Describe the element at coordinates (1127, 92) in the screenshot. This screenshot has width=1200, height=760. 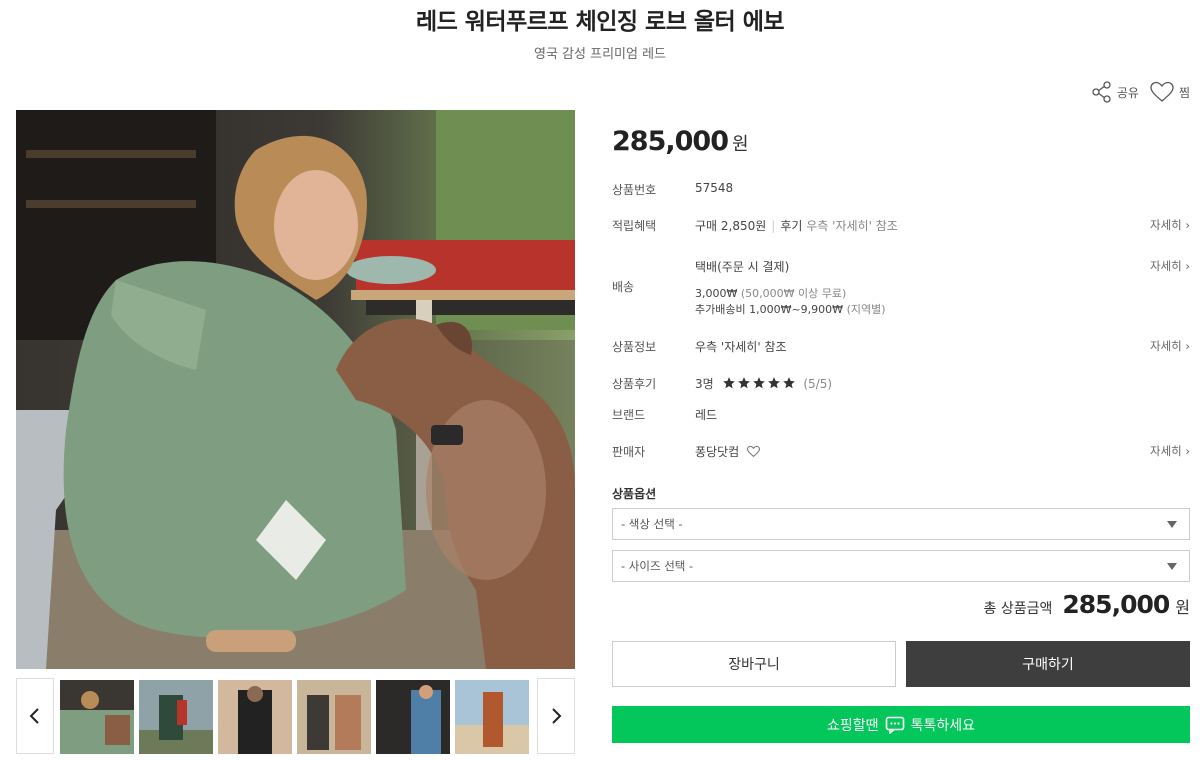
I see `share-label: 공유` at that location.